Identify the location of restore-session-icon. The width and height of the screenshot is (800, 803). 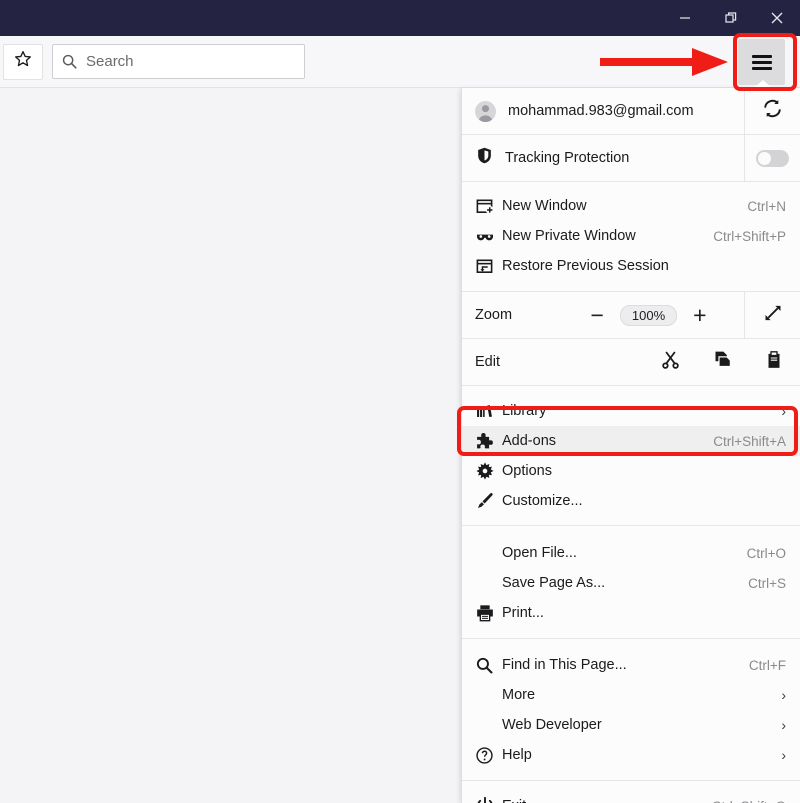
(488, 266).